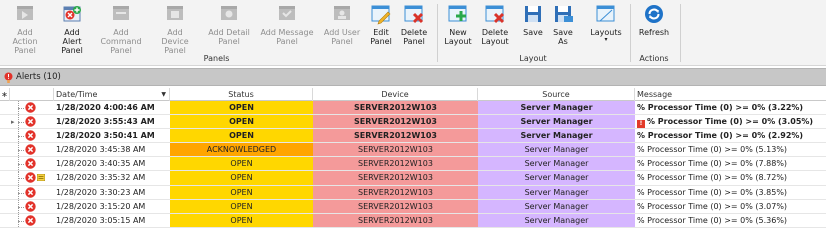 Image resolution: width=826 pixels, height=243 pixels. Describe the element at coordinates (229, 24) in the screenshot. I see `add-detail-panel-button: Add Detail Panel` at that location.